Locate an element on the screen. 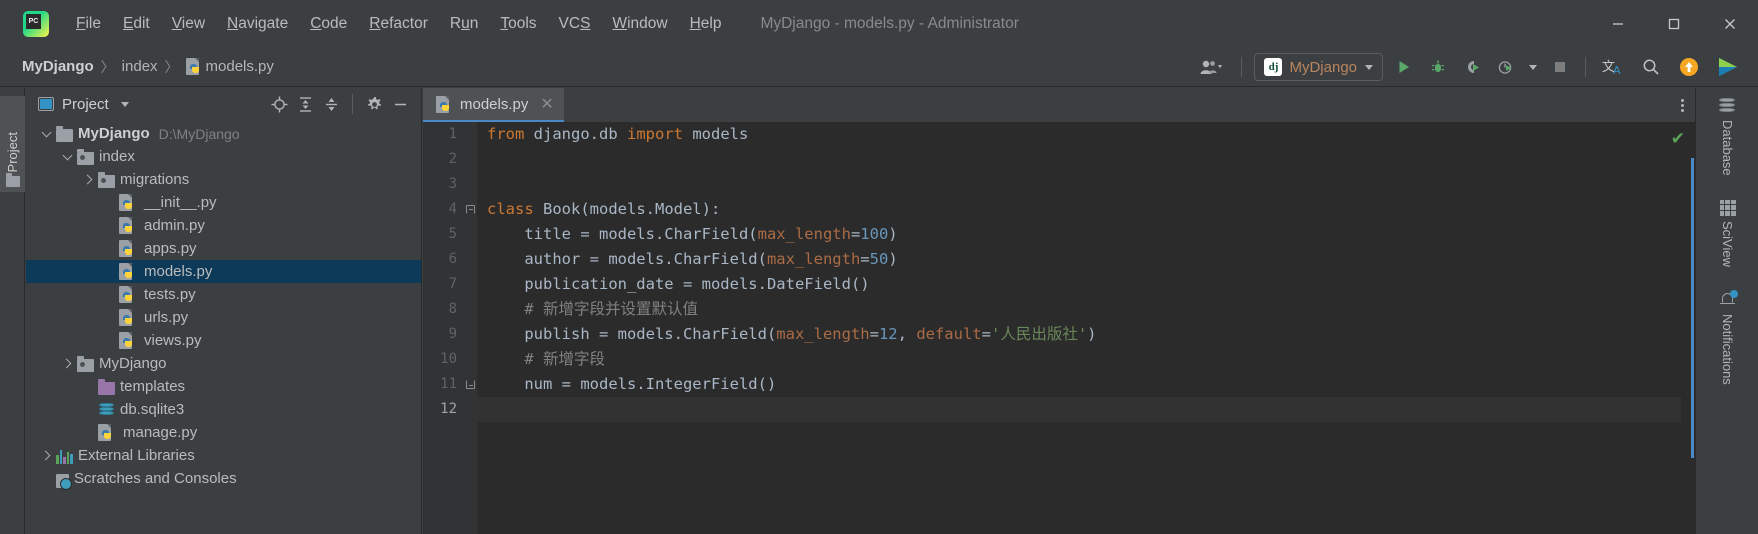 The image size is (1758, 534). code-line: author = models.CharField(max_length=50) is located at coordinates (1086, 259).